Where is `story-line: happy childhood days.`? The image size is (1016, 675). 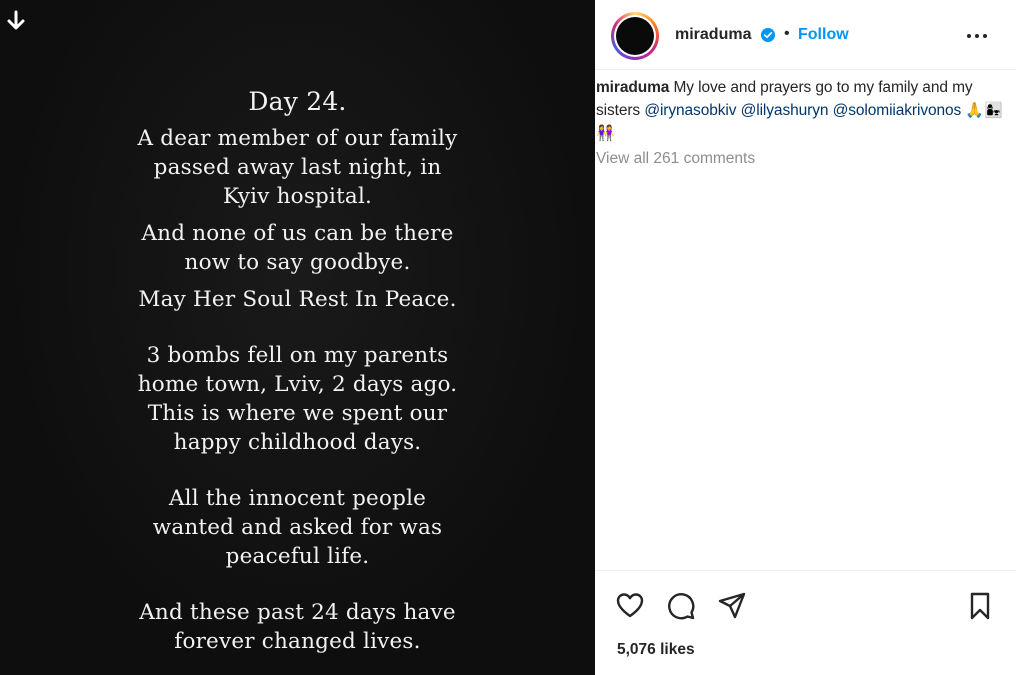
story-line: happy childhood days. is located at coordinates (297, 442).